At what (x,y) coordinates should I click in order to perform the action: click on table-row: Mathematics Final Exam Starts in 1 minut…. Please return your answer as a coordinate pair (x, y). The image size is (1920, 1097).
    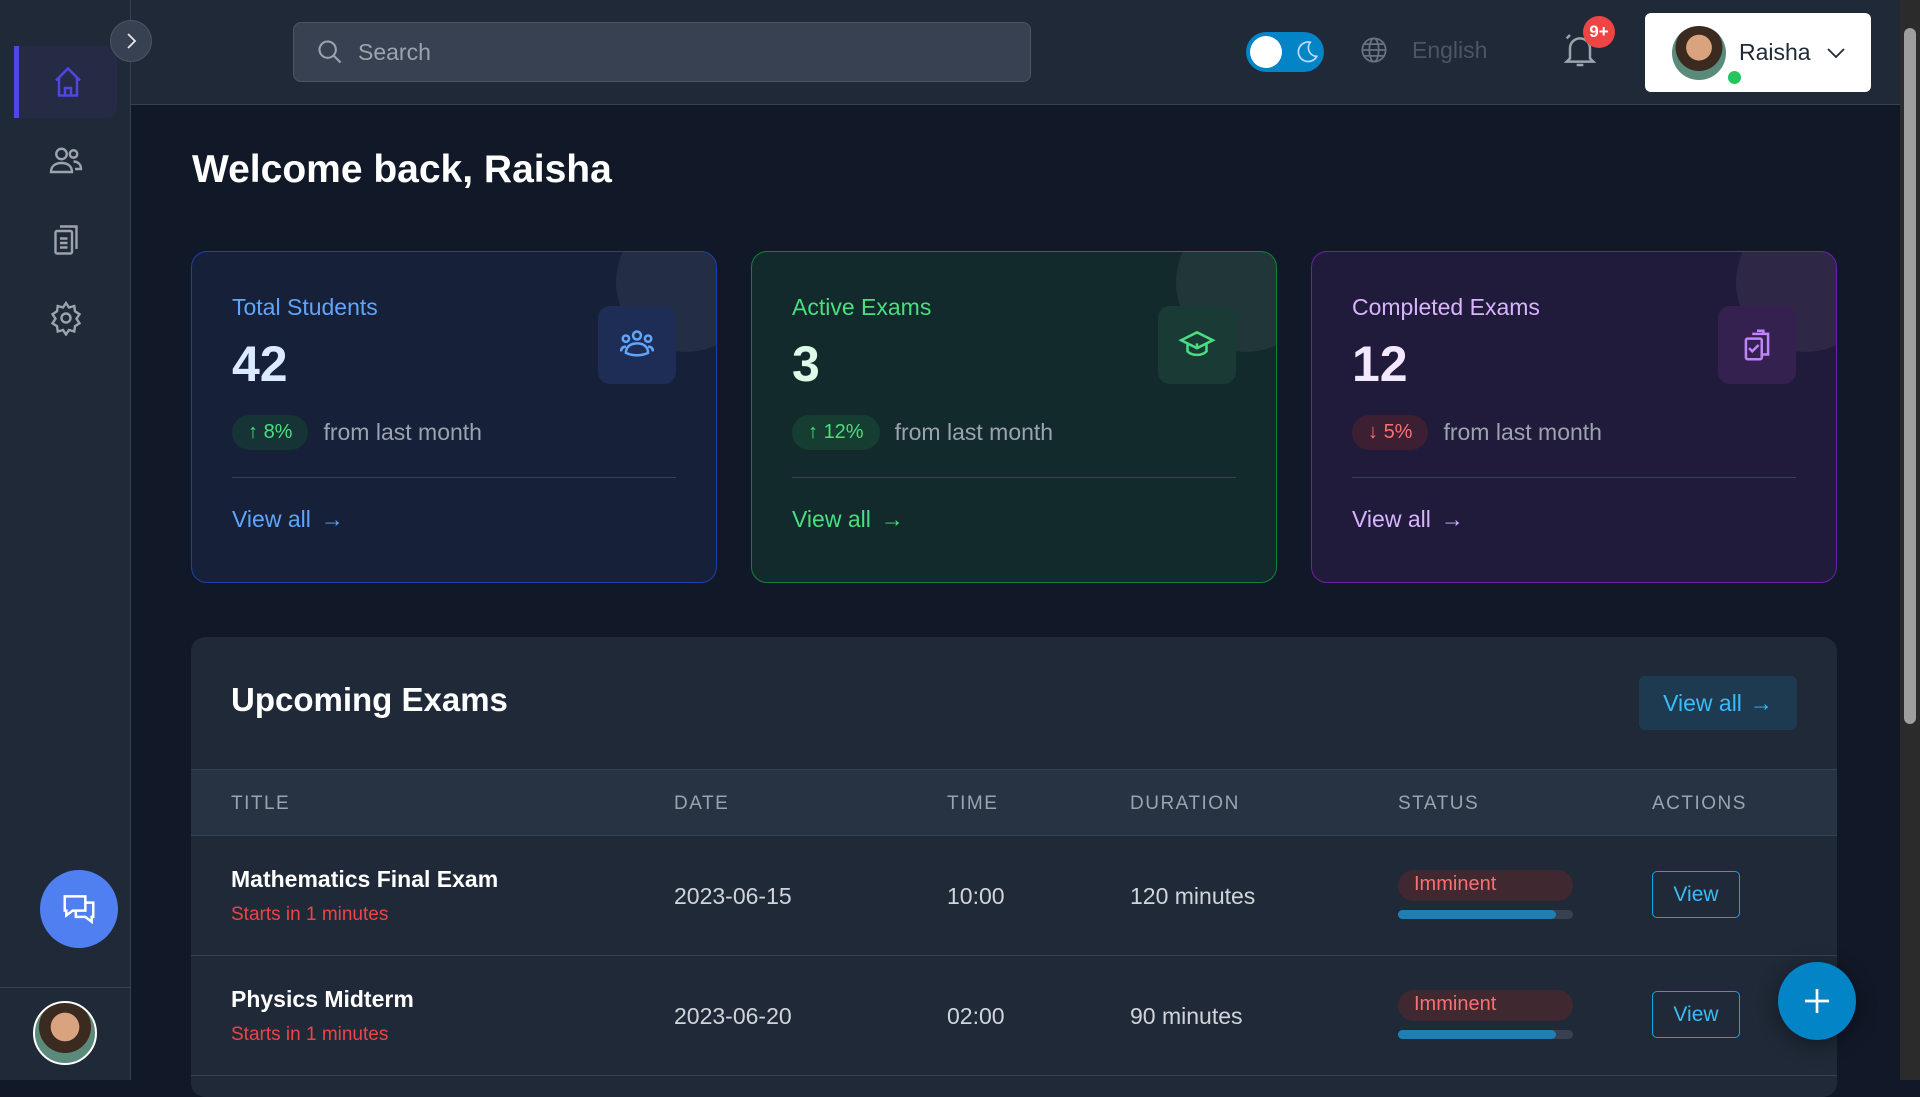
    Looking at the image, I should click on (1014, 896).